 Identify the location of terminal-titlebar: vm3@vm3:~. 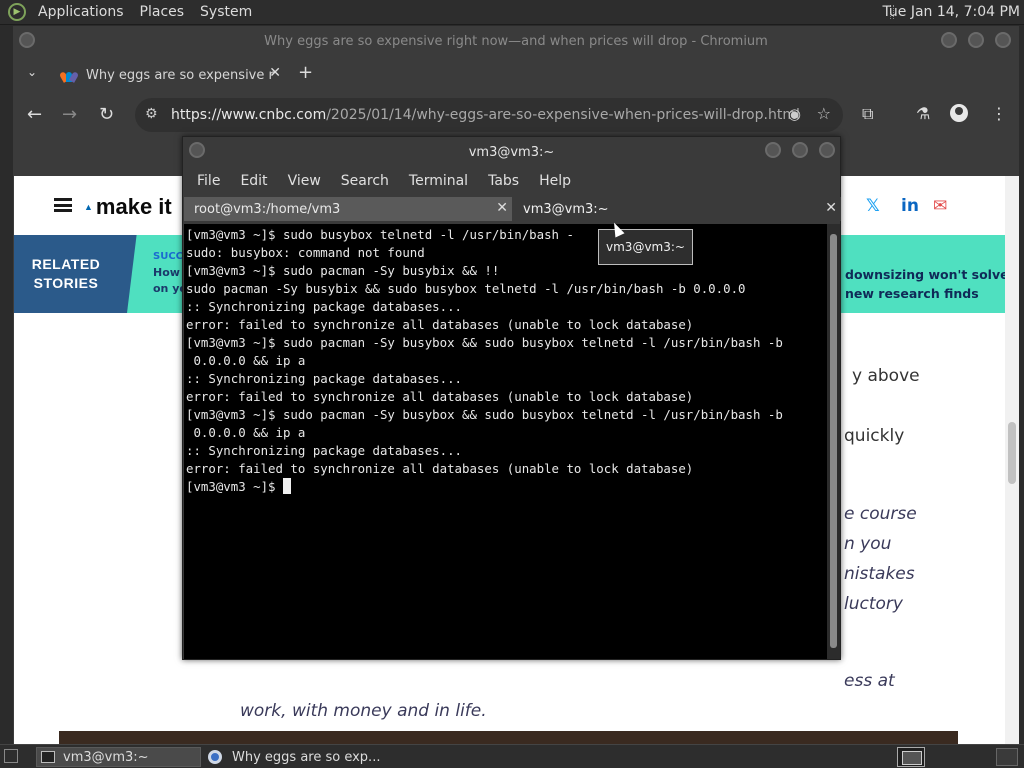
(511, 152).